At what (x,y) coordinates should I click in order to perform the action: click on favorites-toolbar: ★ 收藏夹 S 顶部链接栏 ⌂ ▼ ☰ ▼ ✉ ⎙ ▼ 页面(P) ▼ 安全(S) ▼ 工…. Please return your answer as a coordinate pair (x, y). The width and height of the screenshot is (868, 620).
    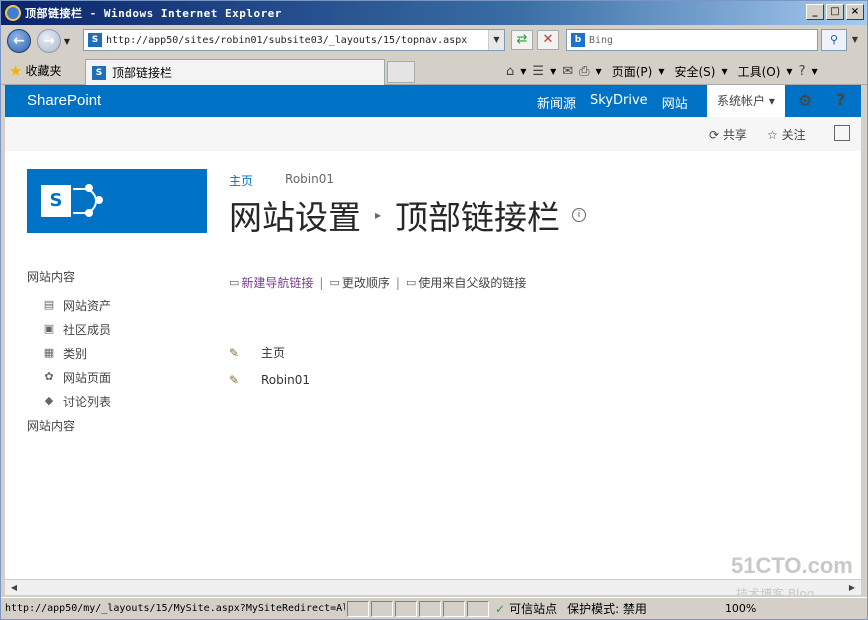
    Looking at the image, I should click on (434, 71).